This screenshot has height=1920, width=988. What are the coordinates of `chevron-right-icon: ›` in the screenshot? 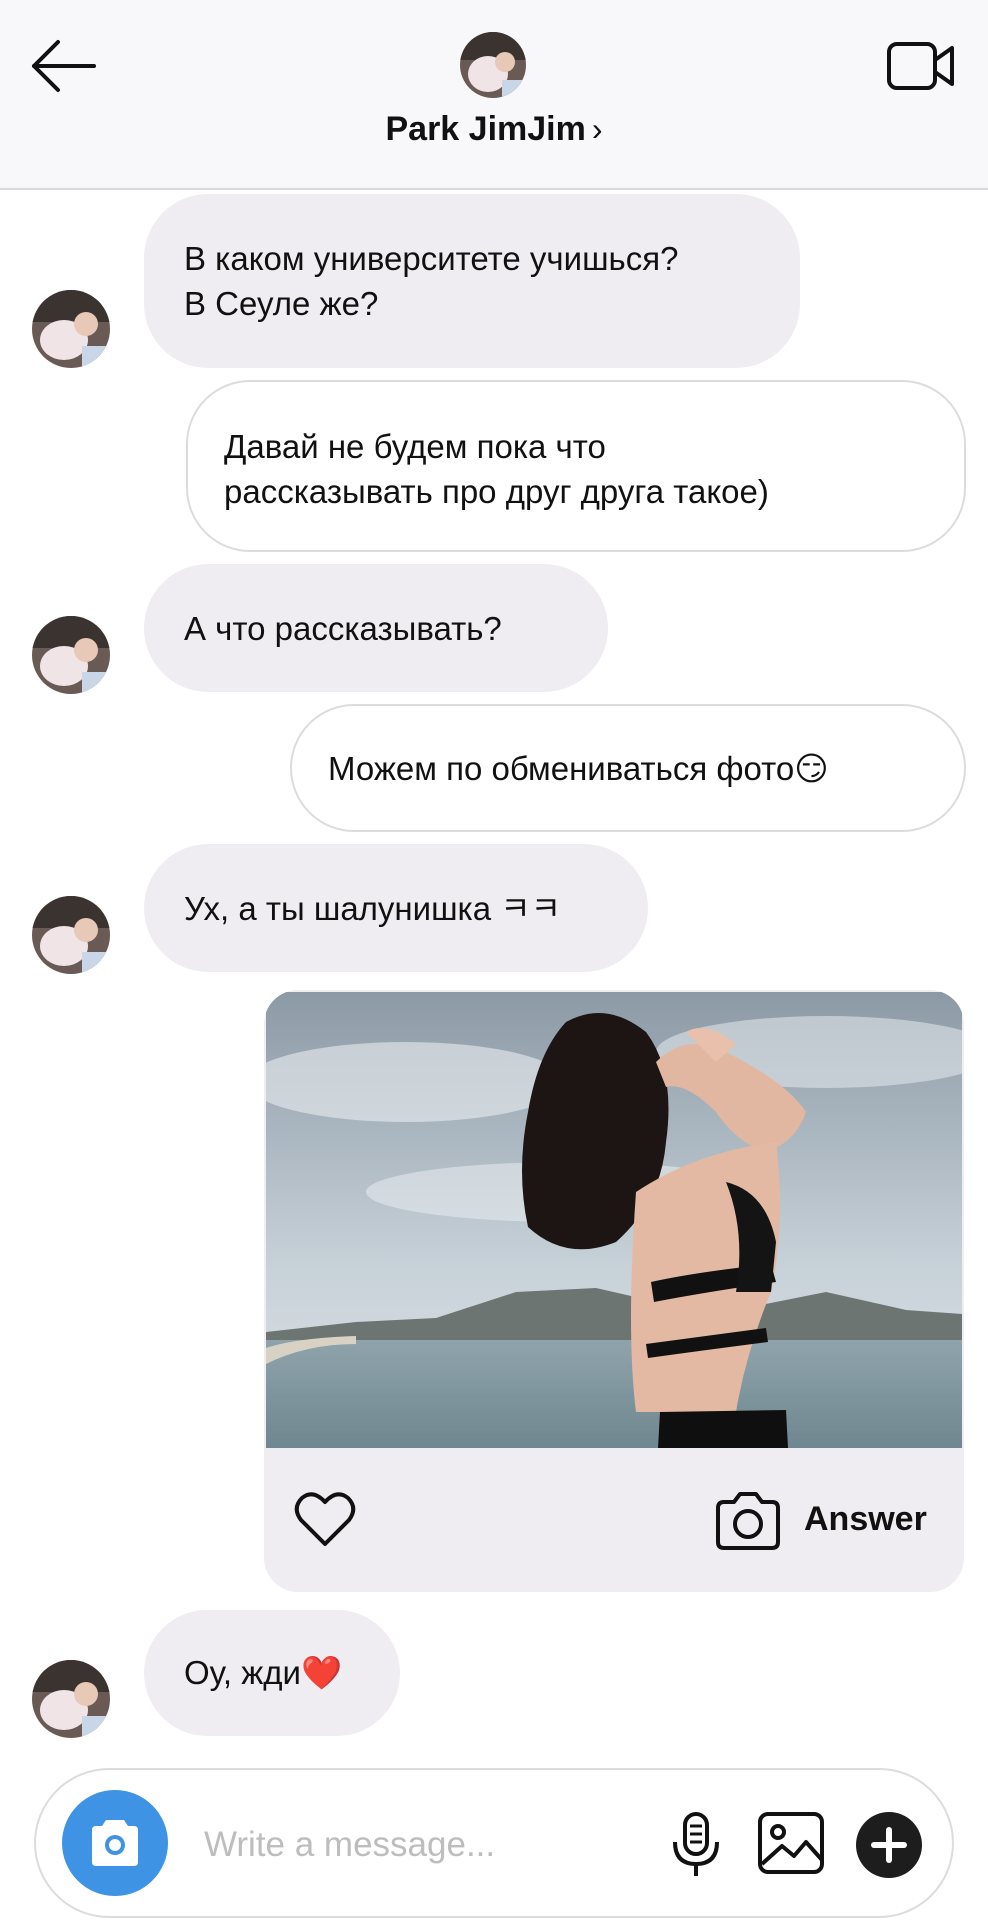 It's located at (597, 129).